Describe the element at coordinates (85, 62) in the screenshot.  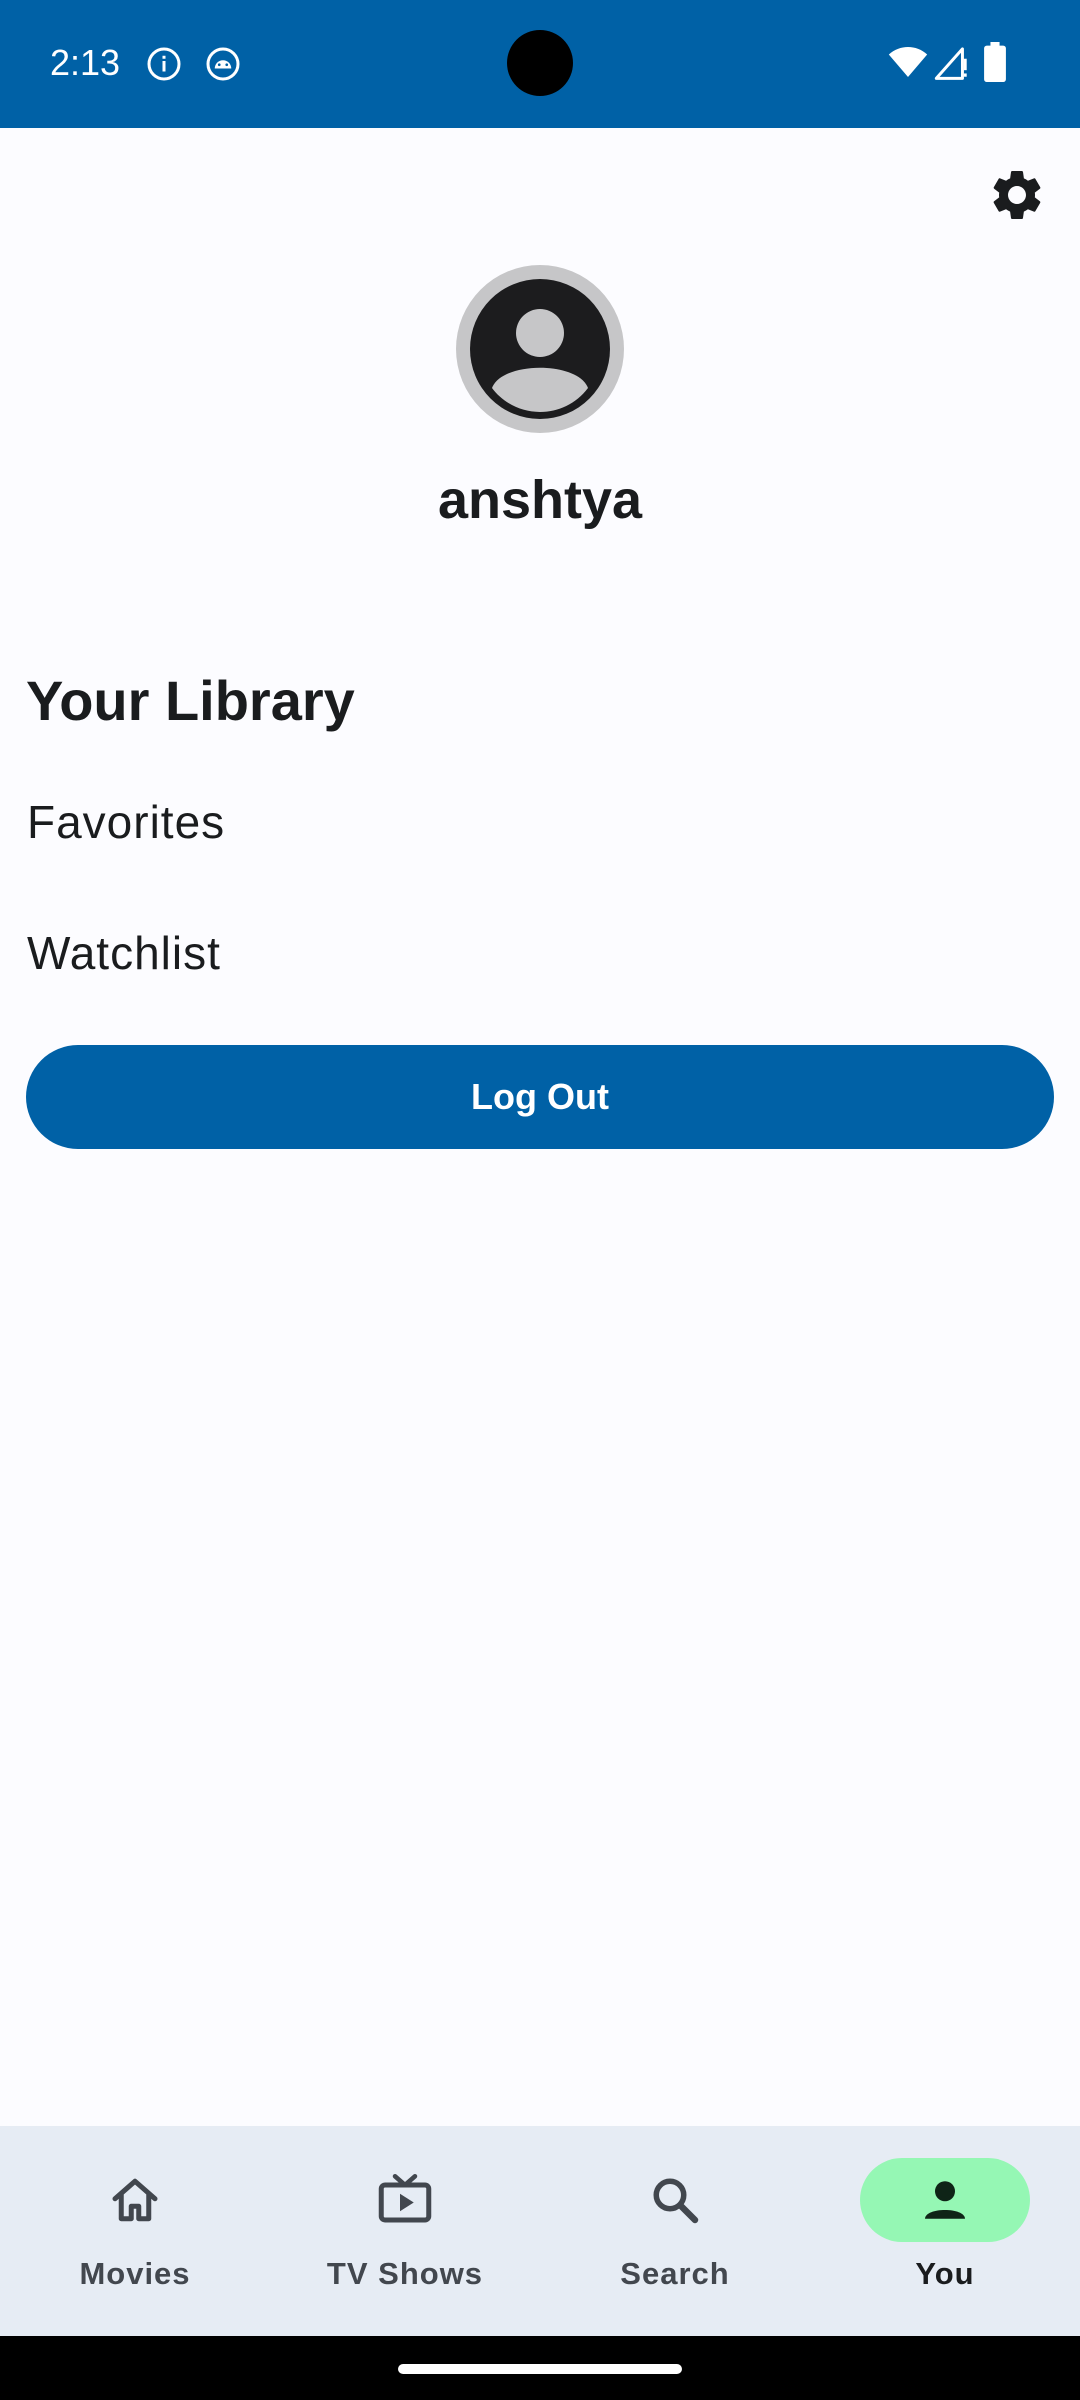
I see `status-time: 2:13` at that location.